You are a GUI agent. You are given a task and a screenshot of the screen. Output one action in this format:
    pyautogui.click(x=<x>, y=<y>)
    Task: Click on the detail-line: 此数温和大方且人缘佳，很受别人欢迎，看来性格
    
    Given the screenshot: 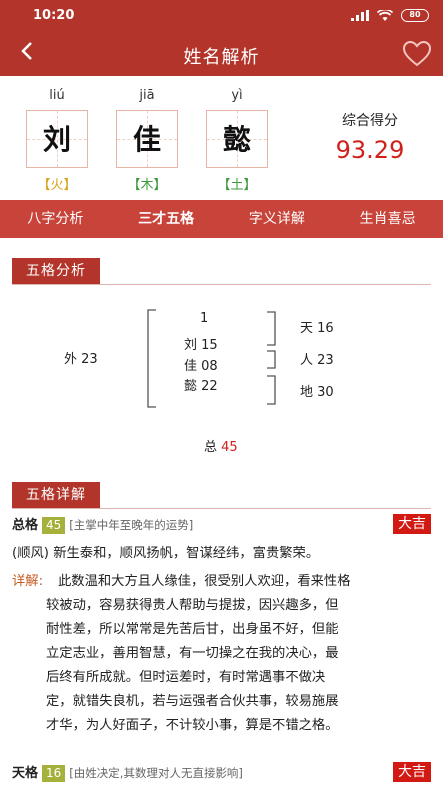 What is the action you would take?
    pyautogui.click(x=204, y=581)
    